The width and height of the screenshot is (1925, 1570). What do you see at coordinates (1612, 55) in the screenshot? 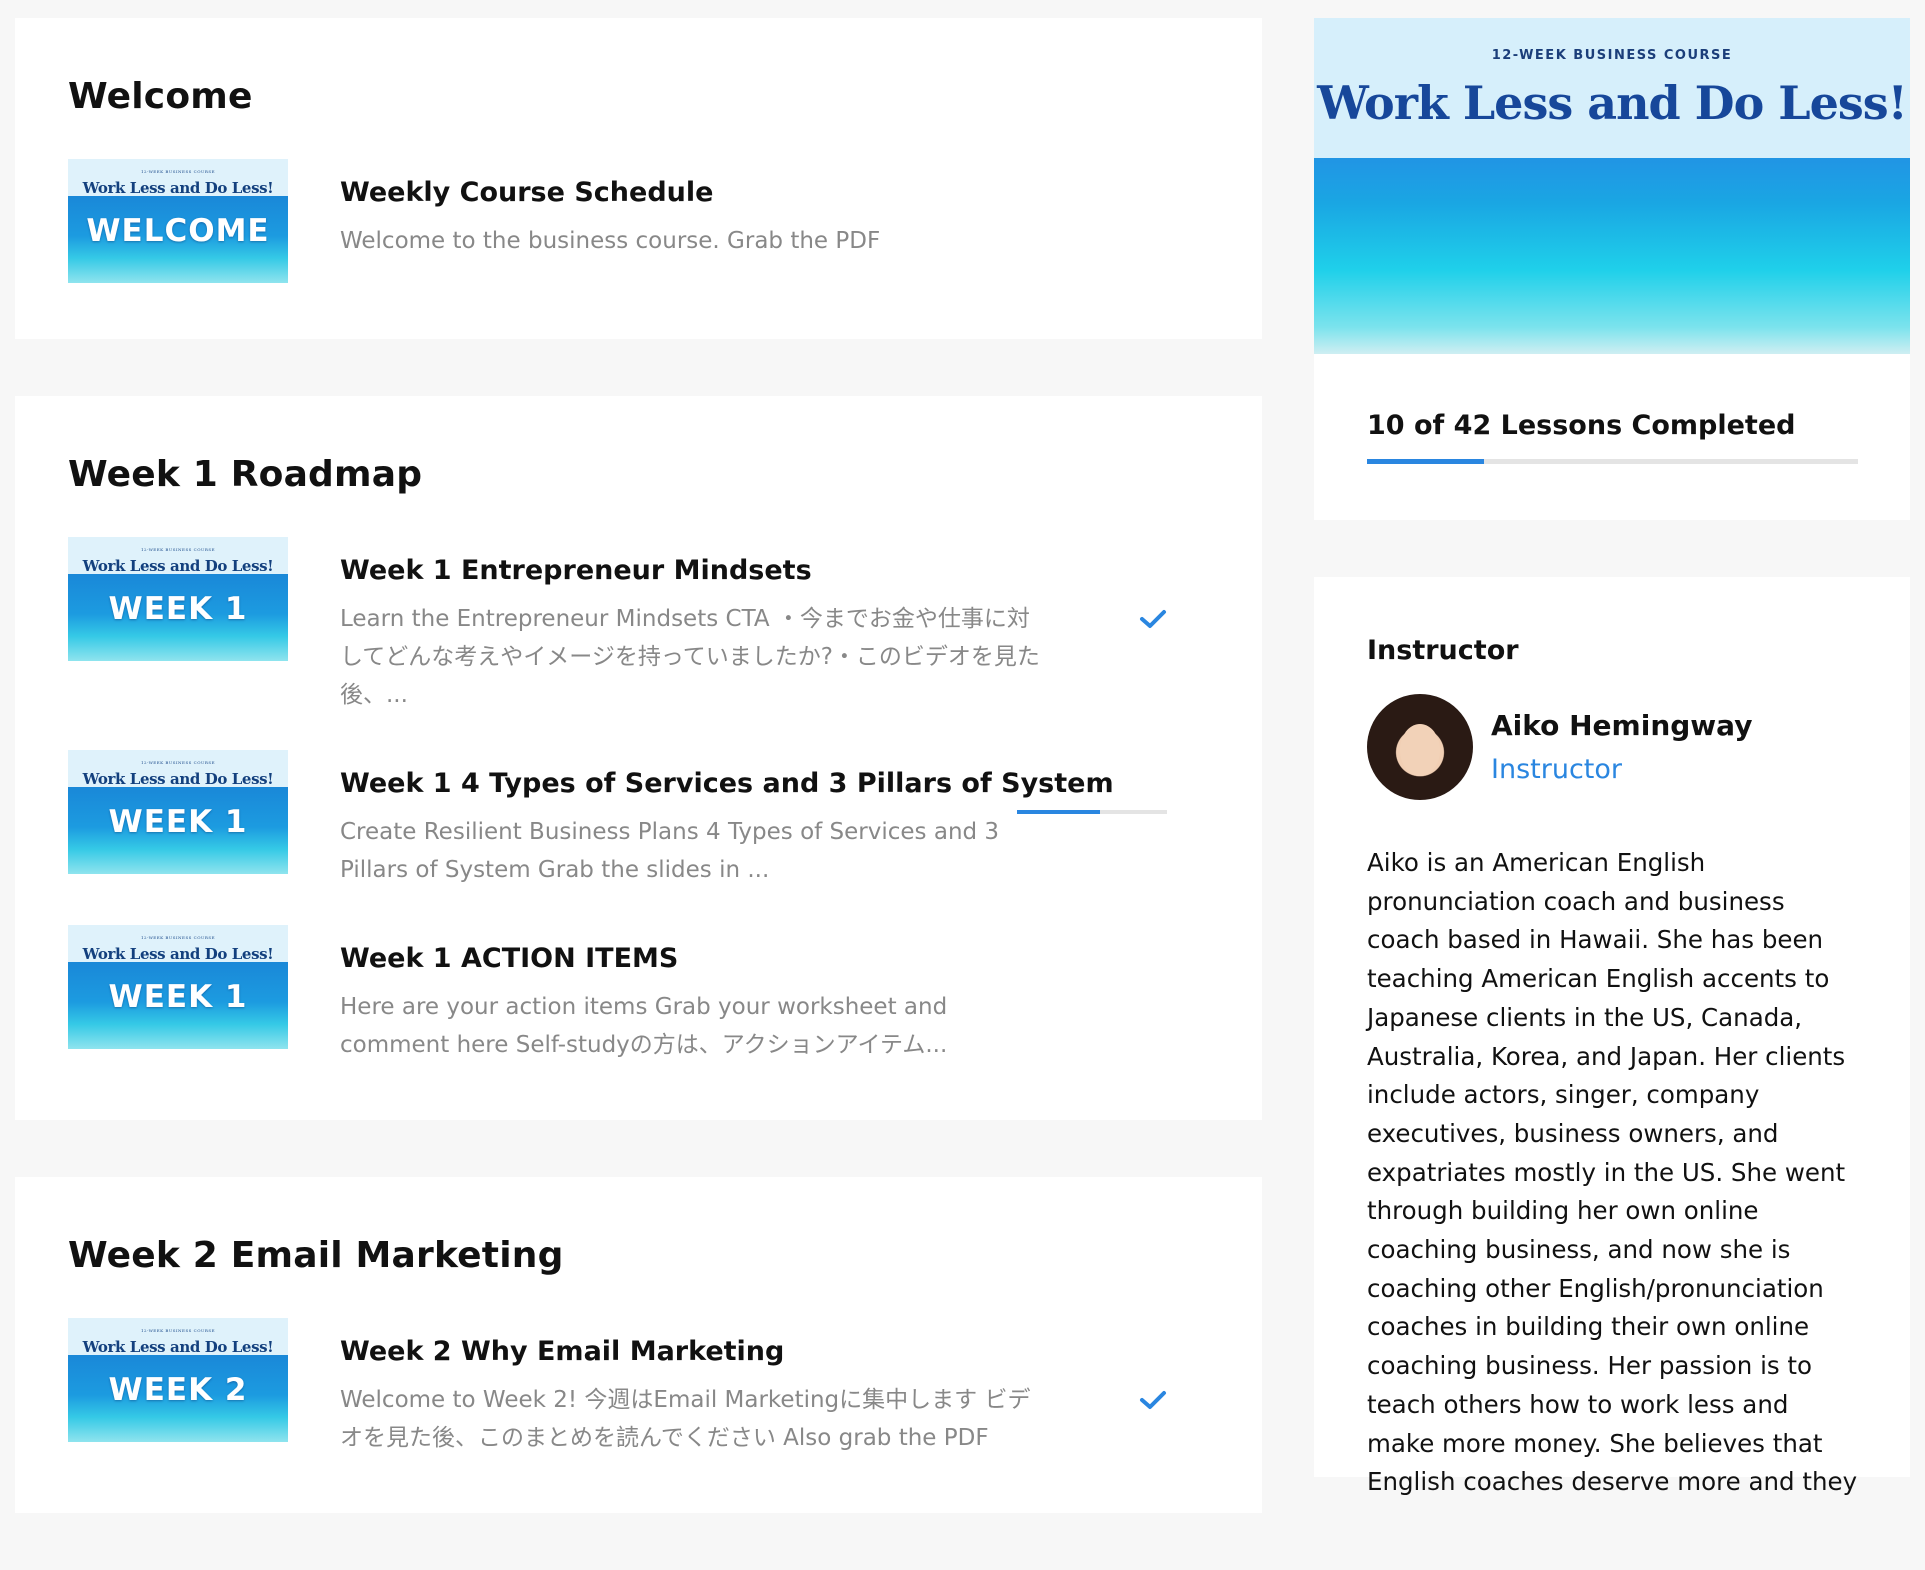
I see `banner-caption: 12-WEEK BUSINESS COURSE` at bounding box center [1612, 55].